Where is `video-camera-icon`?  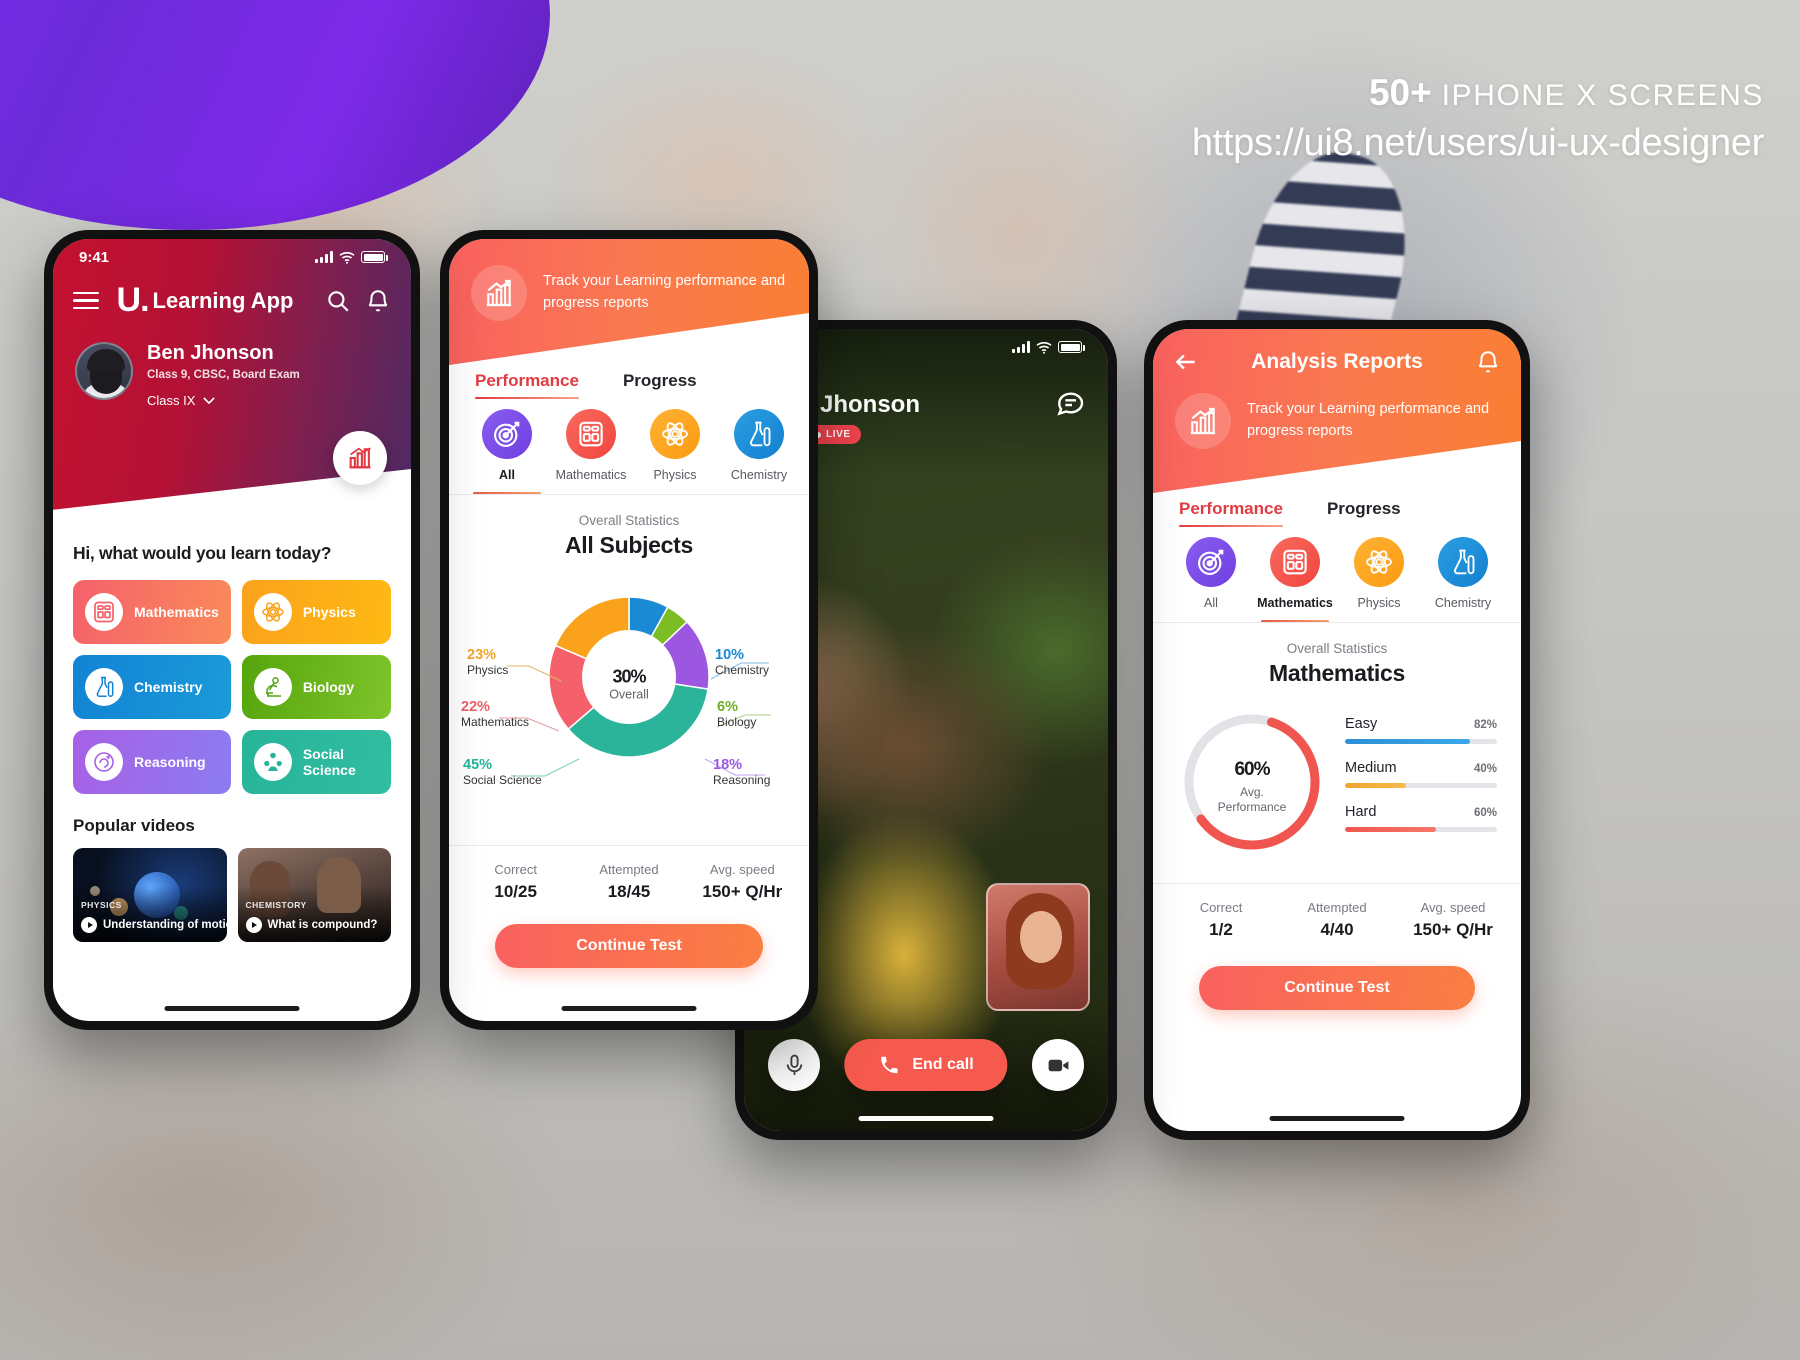
video-camera-icon is located at coordinates (1058, 1065).